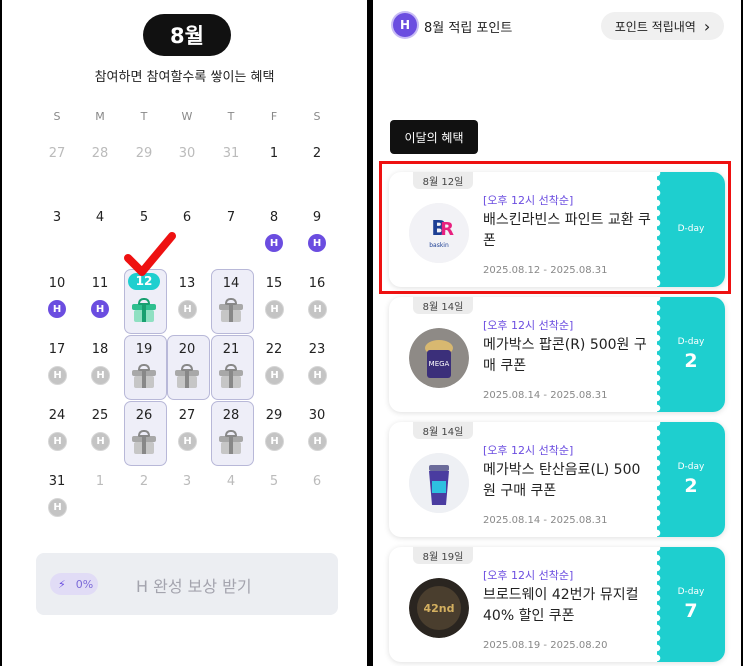 This screenshot has height=666, width=743. I want to click on coupon-name: 브로드웨이 42번가 뮤지컬 40% 할인 쿠폰, so click(561, 605).